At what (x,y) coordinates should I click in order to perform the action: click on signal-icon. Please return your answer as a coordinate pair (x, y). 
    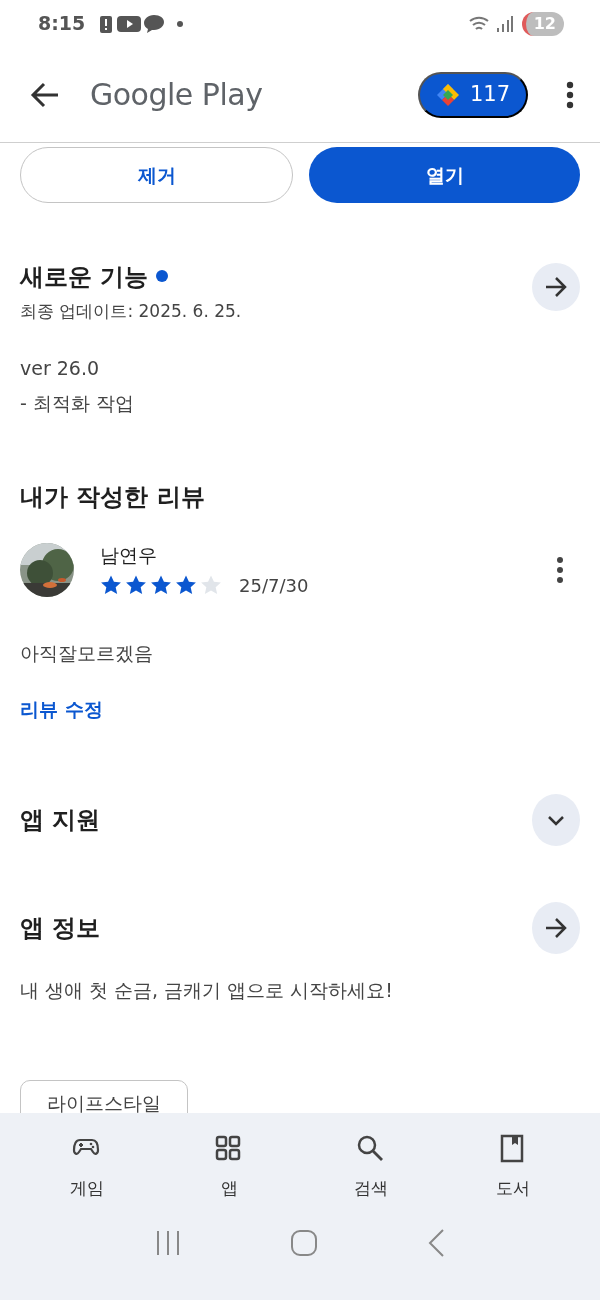
    Looking at the image, I should click on (504, 23).